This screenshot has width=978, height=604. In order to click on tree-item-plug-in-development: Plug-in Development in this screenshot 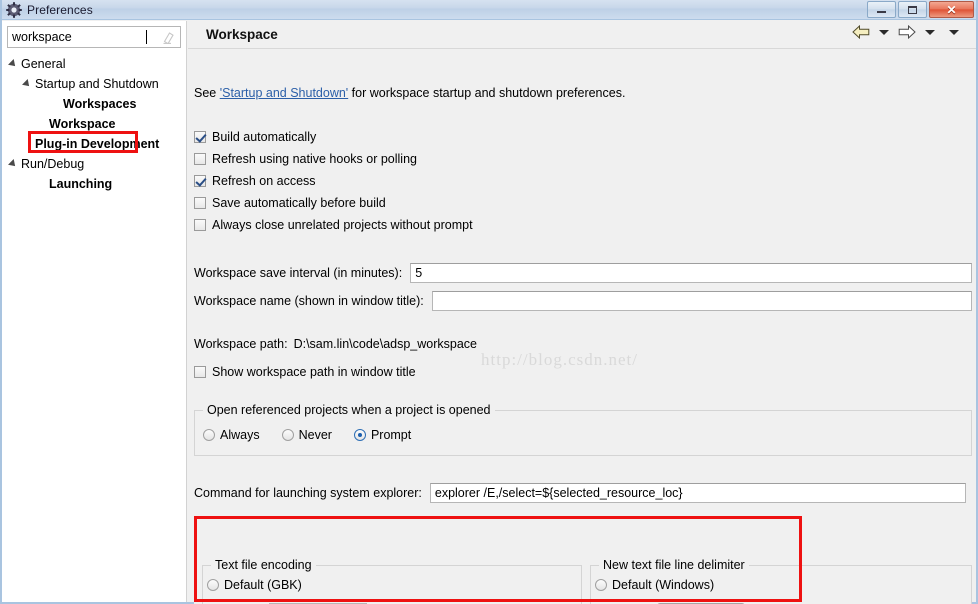, I will do `click(94, 144)`.